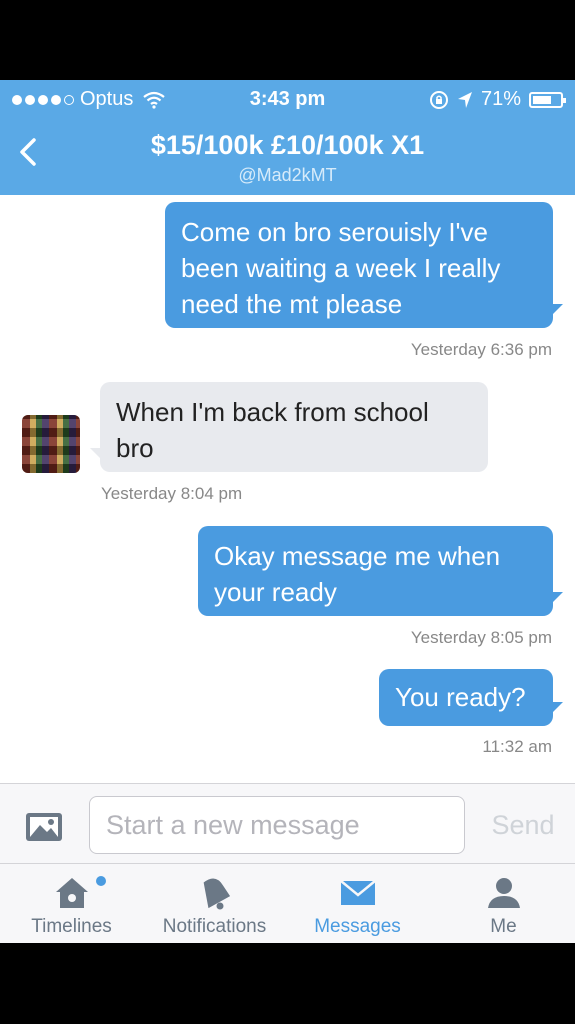 The image size is (575, 1024). What do you see at coordinates (51, 444) in the screenshot?
I see `avatar` at bounding box center [51, 444].